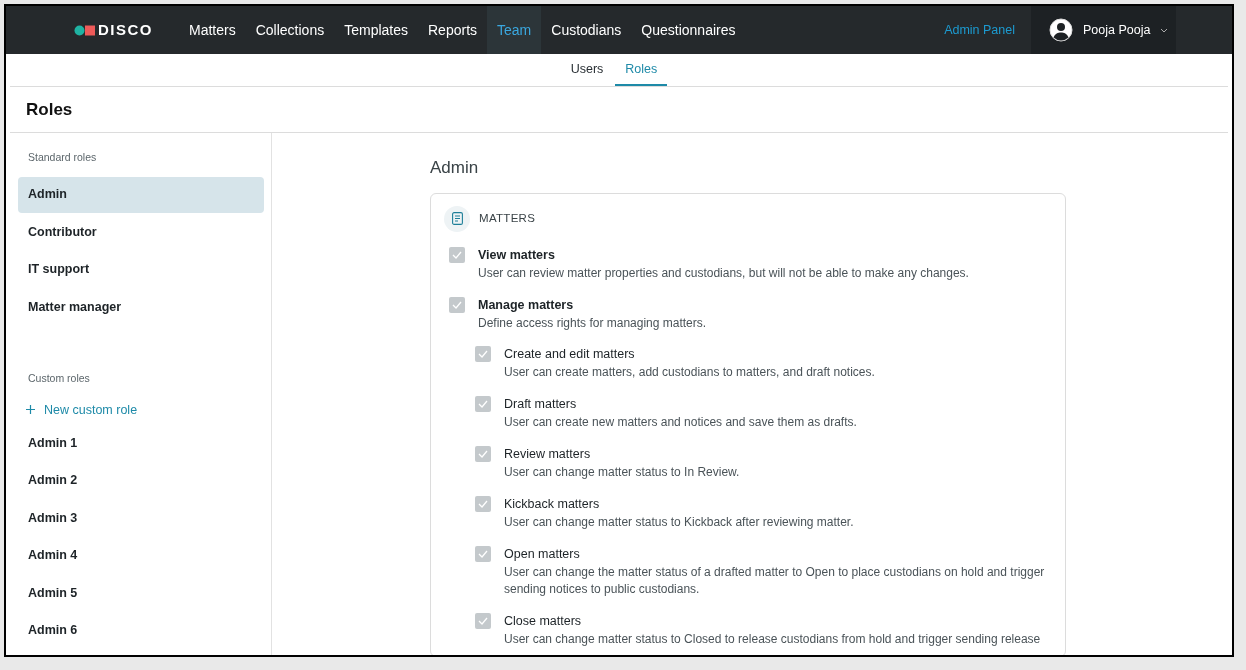 Image resolution: width=1246 pixels, height=670 pixels. Describe the element at coordinates (542, 554) in the screenshot. I see `permission-name: Open matters` at that location.